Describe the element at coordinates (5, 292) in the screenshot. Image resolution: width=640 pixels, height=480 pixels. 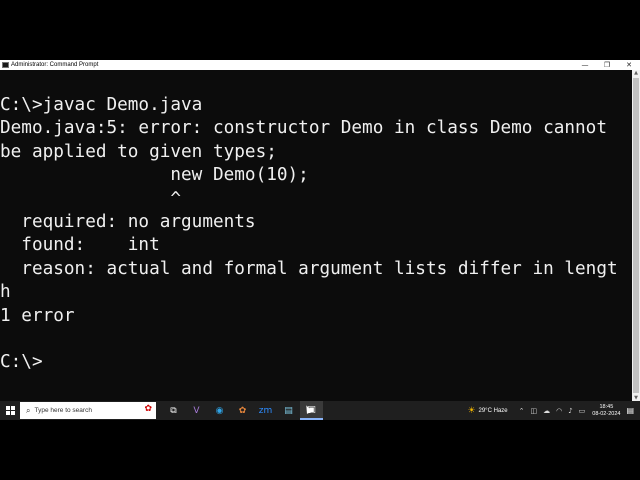
I see `console-line: h` at that location.